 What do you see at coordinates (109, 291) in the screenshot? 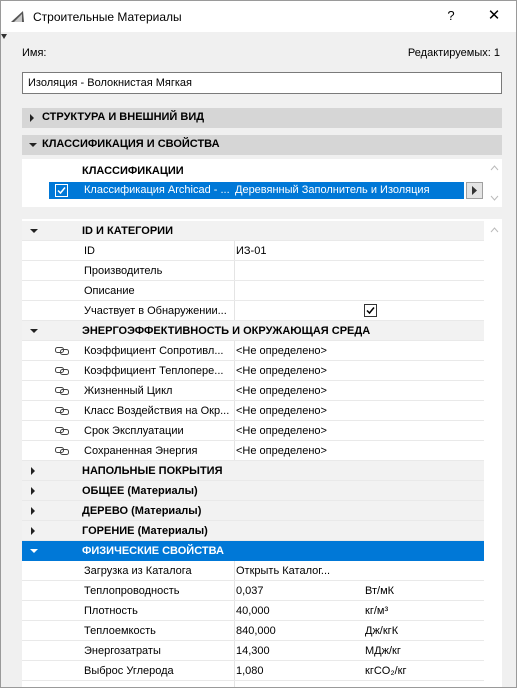
I see `property-name: Описание` at bounding box center [109, 291].